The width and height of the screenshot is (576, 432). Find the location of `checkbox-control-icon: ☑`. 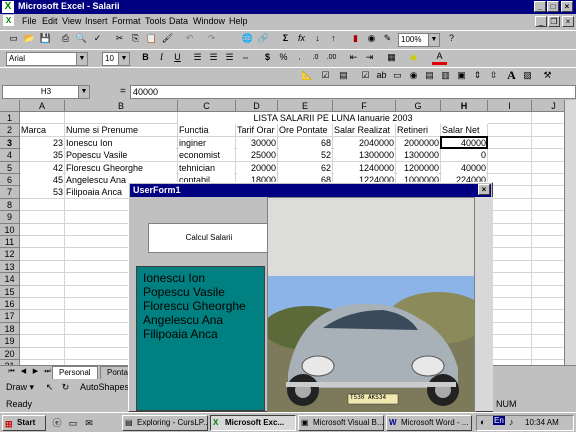

checkbox-control-icon: ☑ is located at coordinates (365, 75).